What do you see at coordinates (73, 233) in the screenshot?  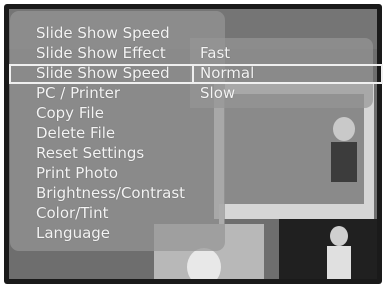 I see `menu-item-language: Language` at bounding box center [73, 233].